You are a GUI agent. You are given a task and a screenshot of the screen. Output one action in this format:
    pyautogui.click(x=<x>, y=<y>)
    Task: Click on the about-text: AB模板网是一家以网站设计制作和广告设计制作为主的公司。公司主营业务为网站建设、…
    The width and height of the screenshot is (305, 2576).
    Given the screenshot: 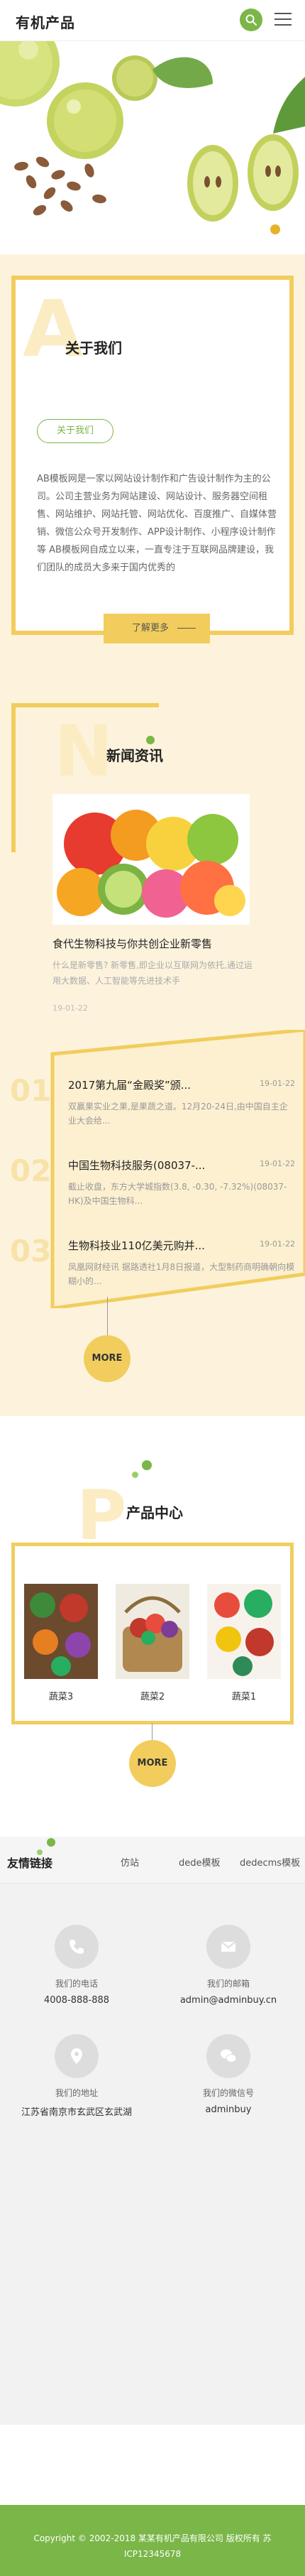 What is the action you would take?
    pyautogui.click(x=157, y=524)
    